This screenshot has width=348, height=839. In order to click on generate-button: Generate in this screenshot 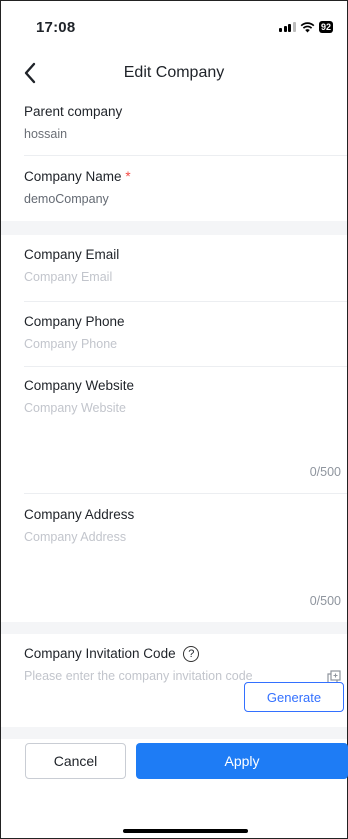, I will do `click(294, 697)`.